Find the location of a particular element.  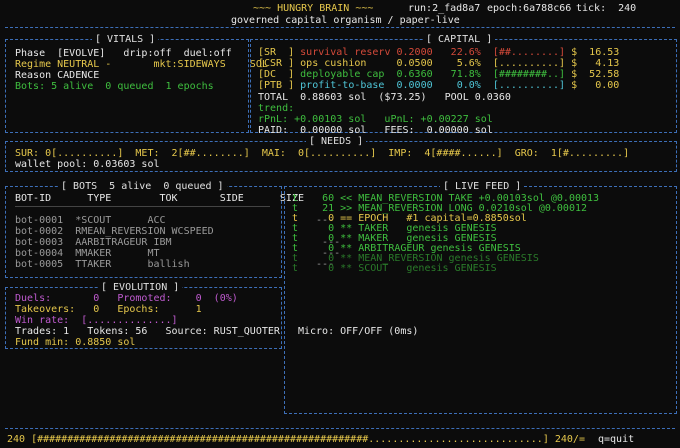

capital-name: deployable cap is located at coordinates (348, 74).